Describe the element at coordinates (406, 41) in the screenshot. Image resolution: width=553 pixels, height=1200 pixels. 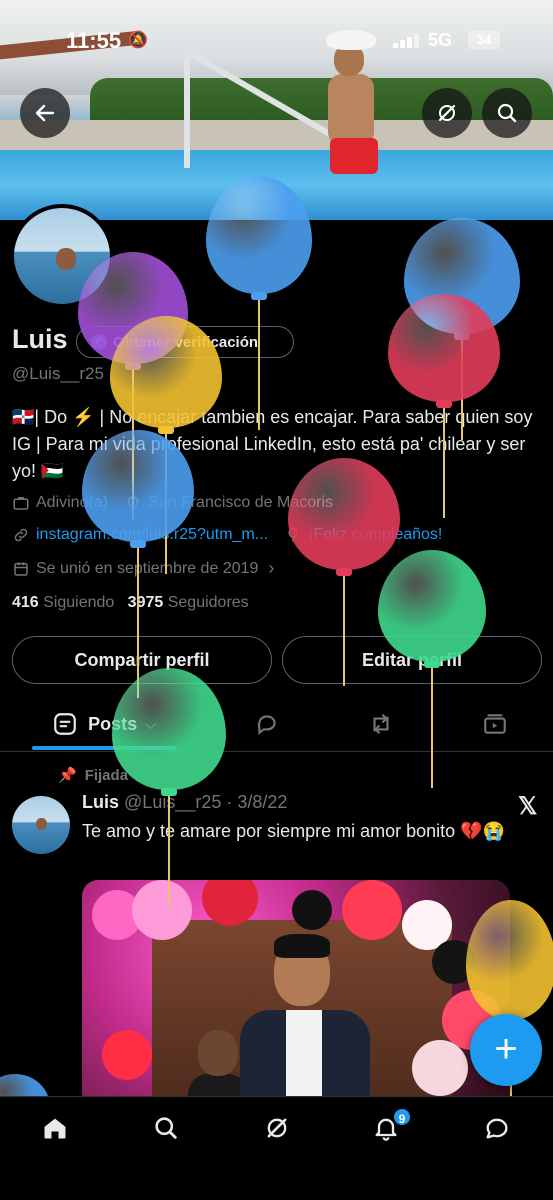
I see `signal-icon` at that location.